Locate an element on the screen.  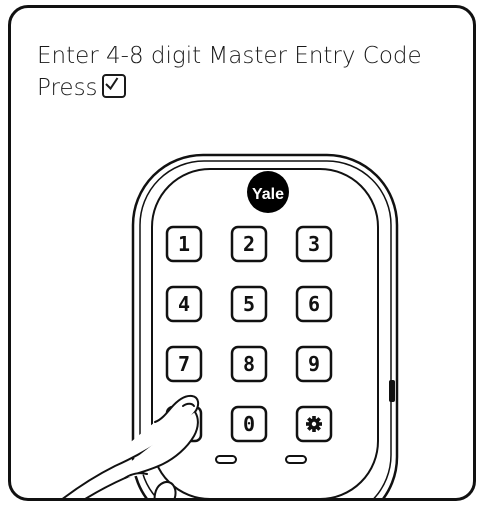
keypad-key: 1 is located at coordinates (184, 244).